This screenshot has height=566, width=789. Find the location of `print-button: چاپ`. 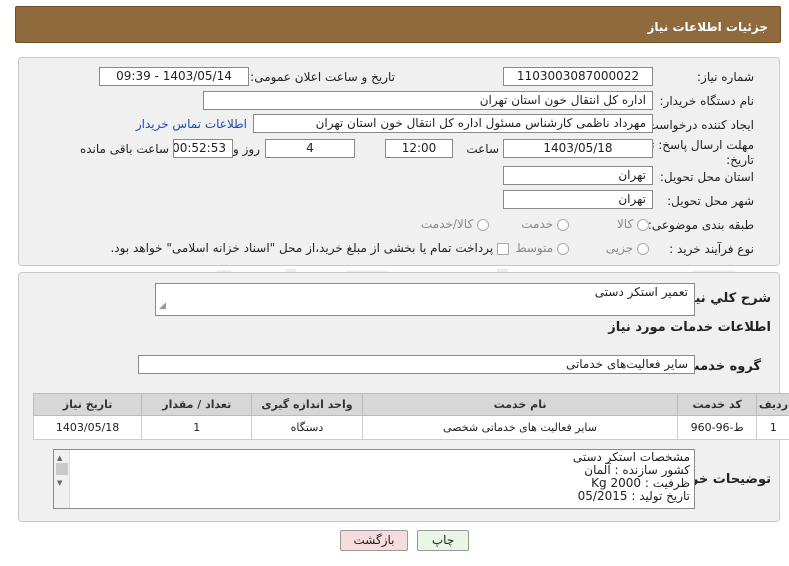

print-button: چاپ is located at coordinates (443, 540).